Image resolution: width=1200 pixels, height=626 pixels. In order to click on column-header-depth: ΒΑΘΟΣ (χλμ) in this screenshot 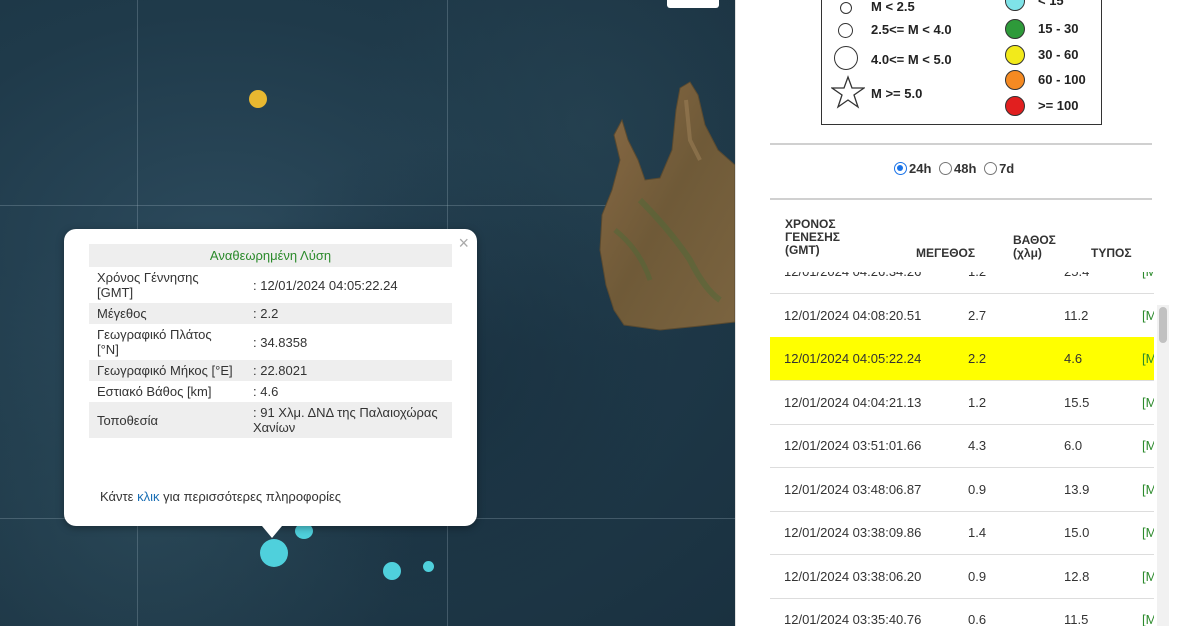, I will do `click(1034, 247)`.